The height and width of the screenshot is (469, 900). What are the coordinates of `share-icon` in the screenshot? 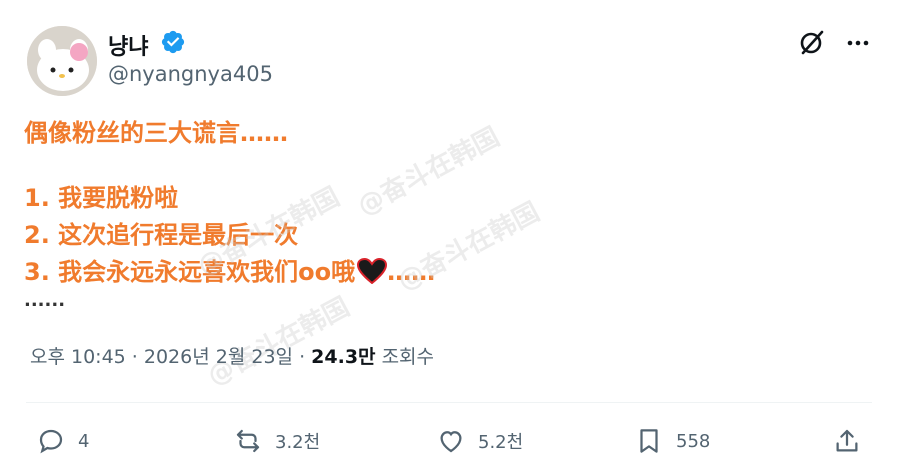 It's located at (847, 440).